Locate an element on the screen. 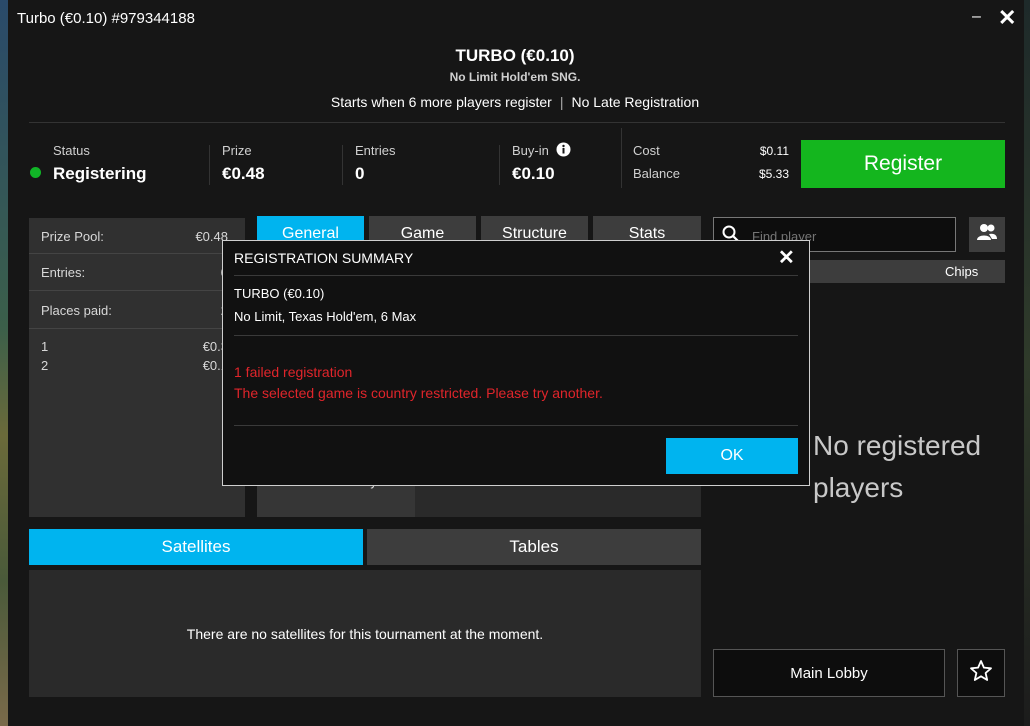 The width and height of the screenshot is (1030, 726). tab-satellites: Satellites is located at coordinates (196, 547).